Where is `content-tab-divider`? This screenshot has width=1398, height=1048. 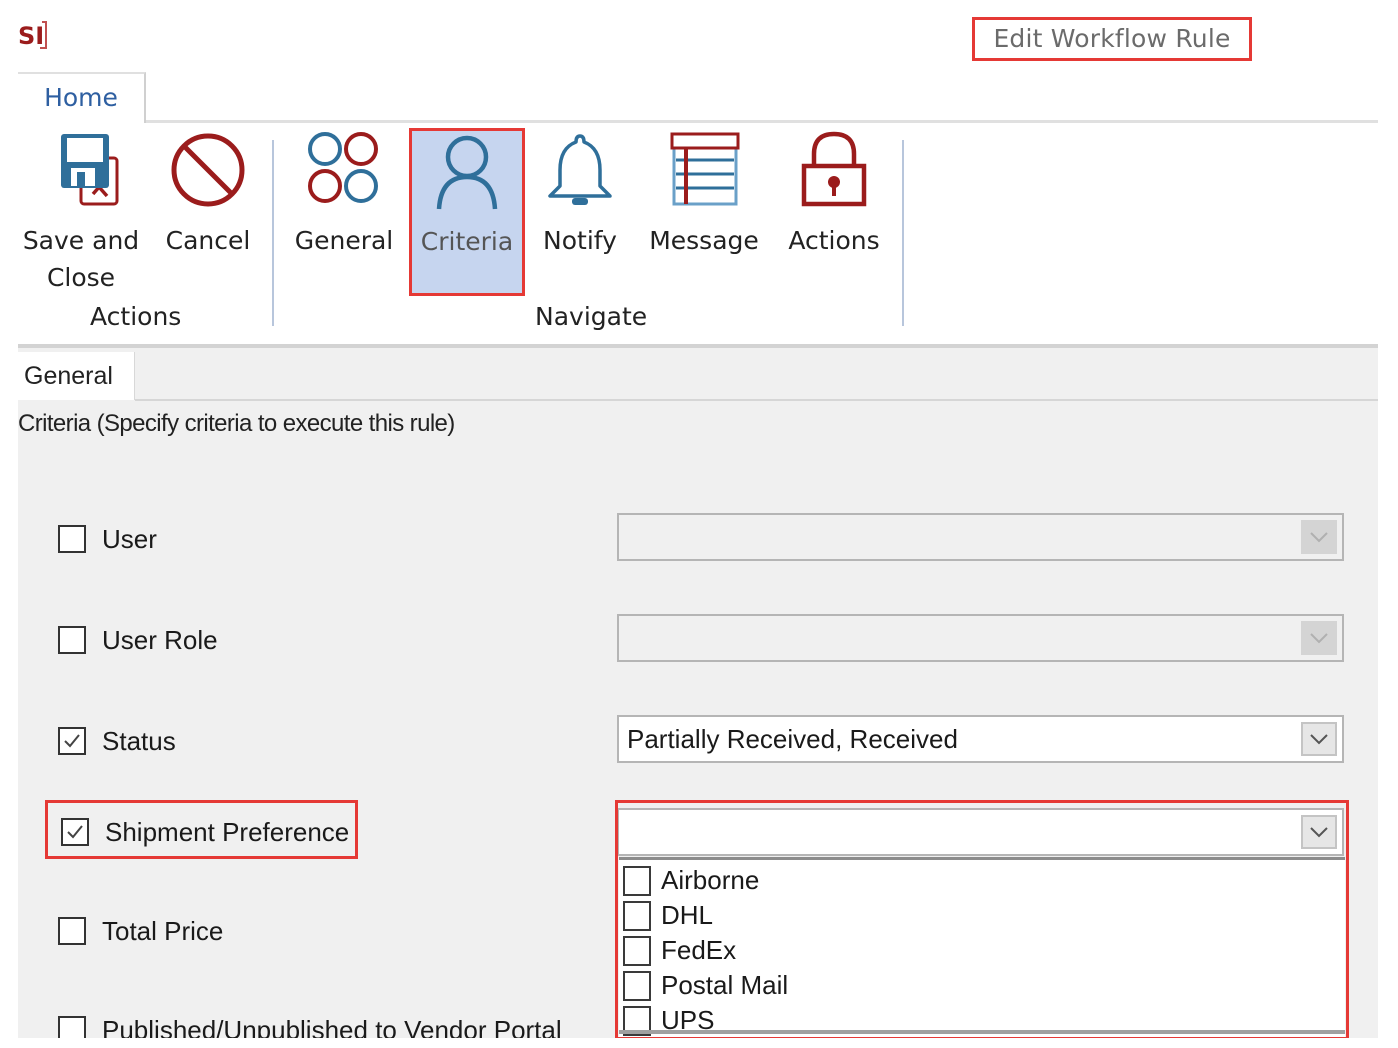 content-tab-divider is located at coordinates (756, 400).